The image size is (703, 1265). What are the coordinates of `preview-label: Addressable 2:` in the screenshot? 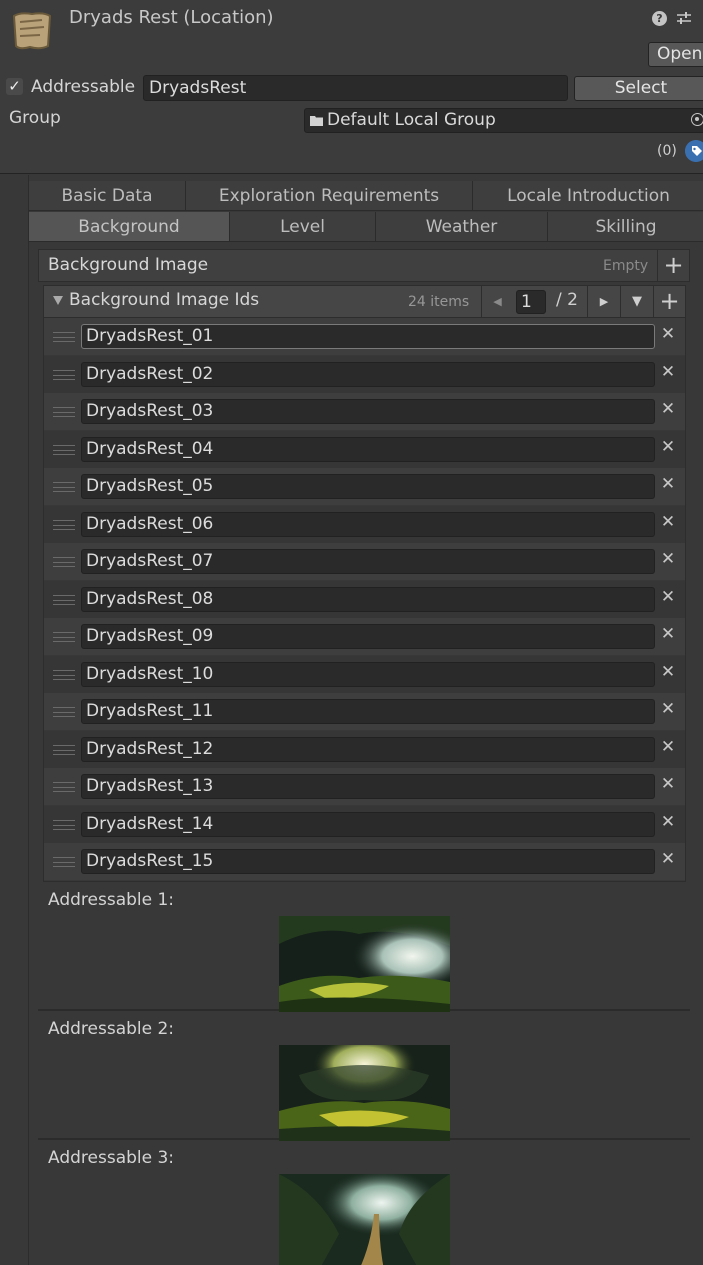 It's located at (111, 1029).